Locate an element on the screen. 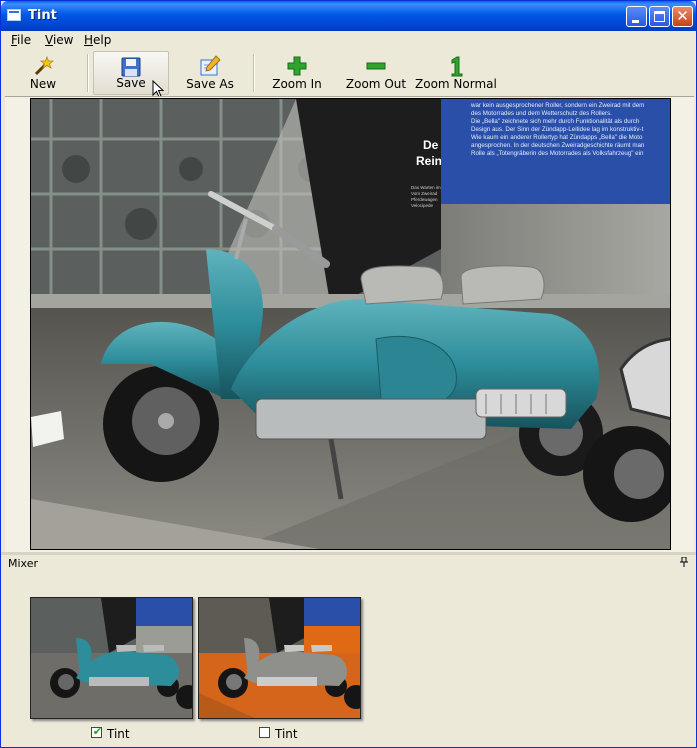 The width and height of the screenshot is (697, 748). menu-view: View is located at coordinates (59, 40).